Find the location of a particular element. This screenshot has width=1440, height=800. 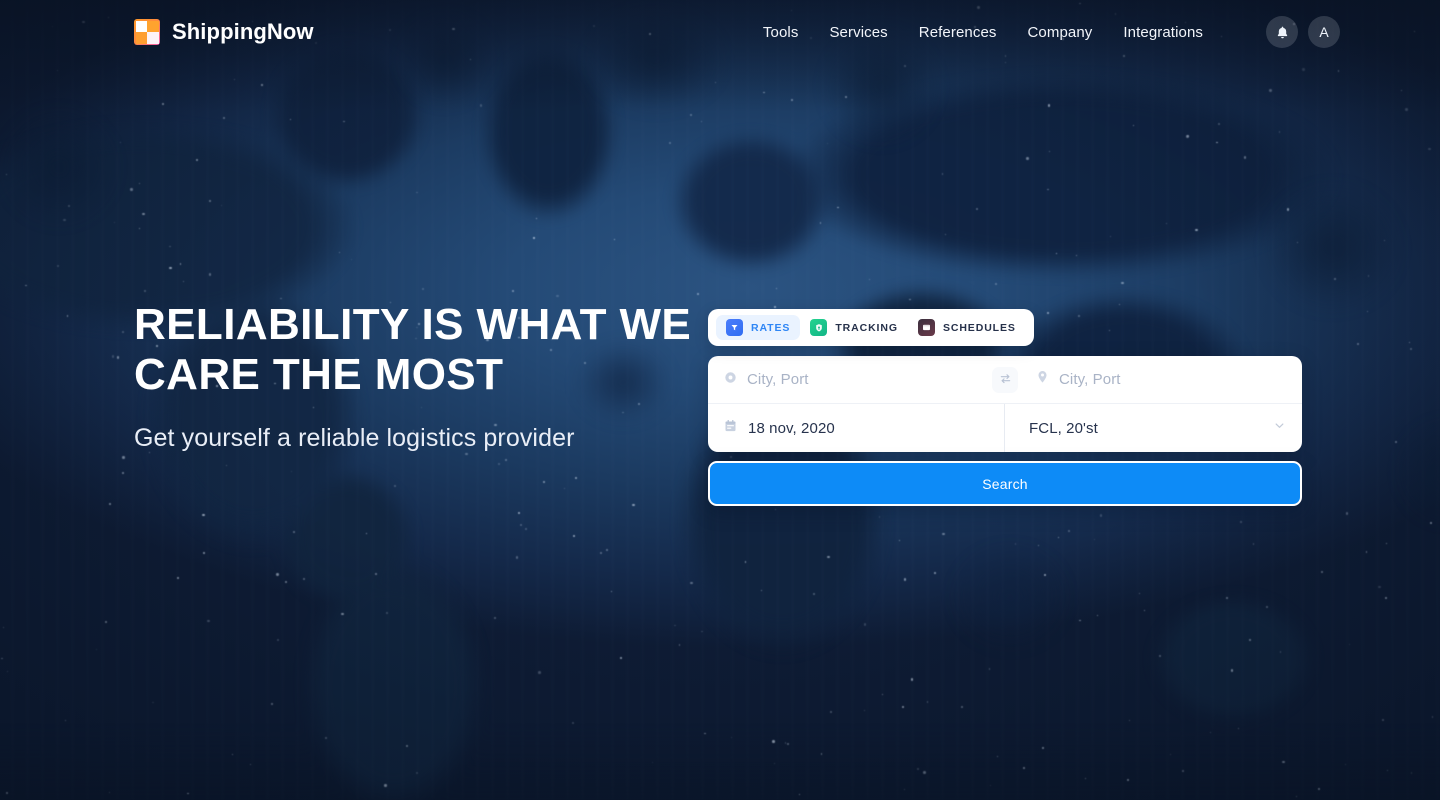

user-avatar-button: A is located at coordinates (1324, 32).